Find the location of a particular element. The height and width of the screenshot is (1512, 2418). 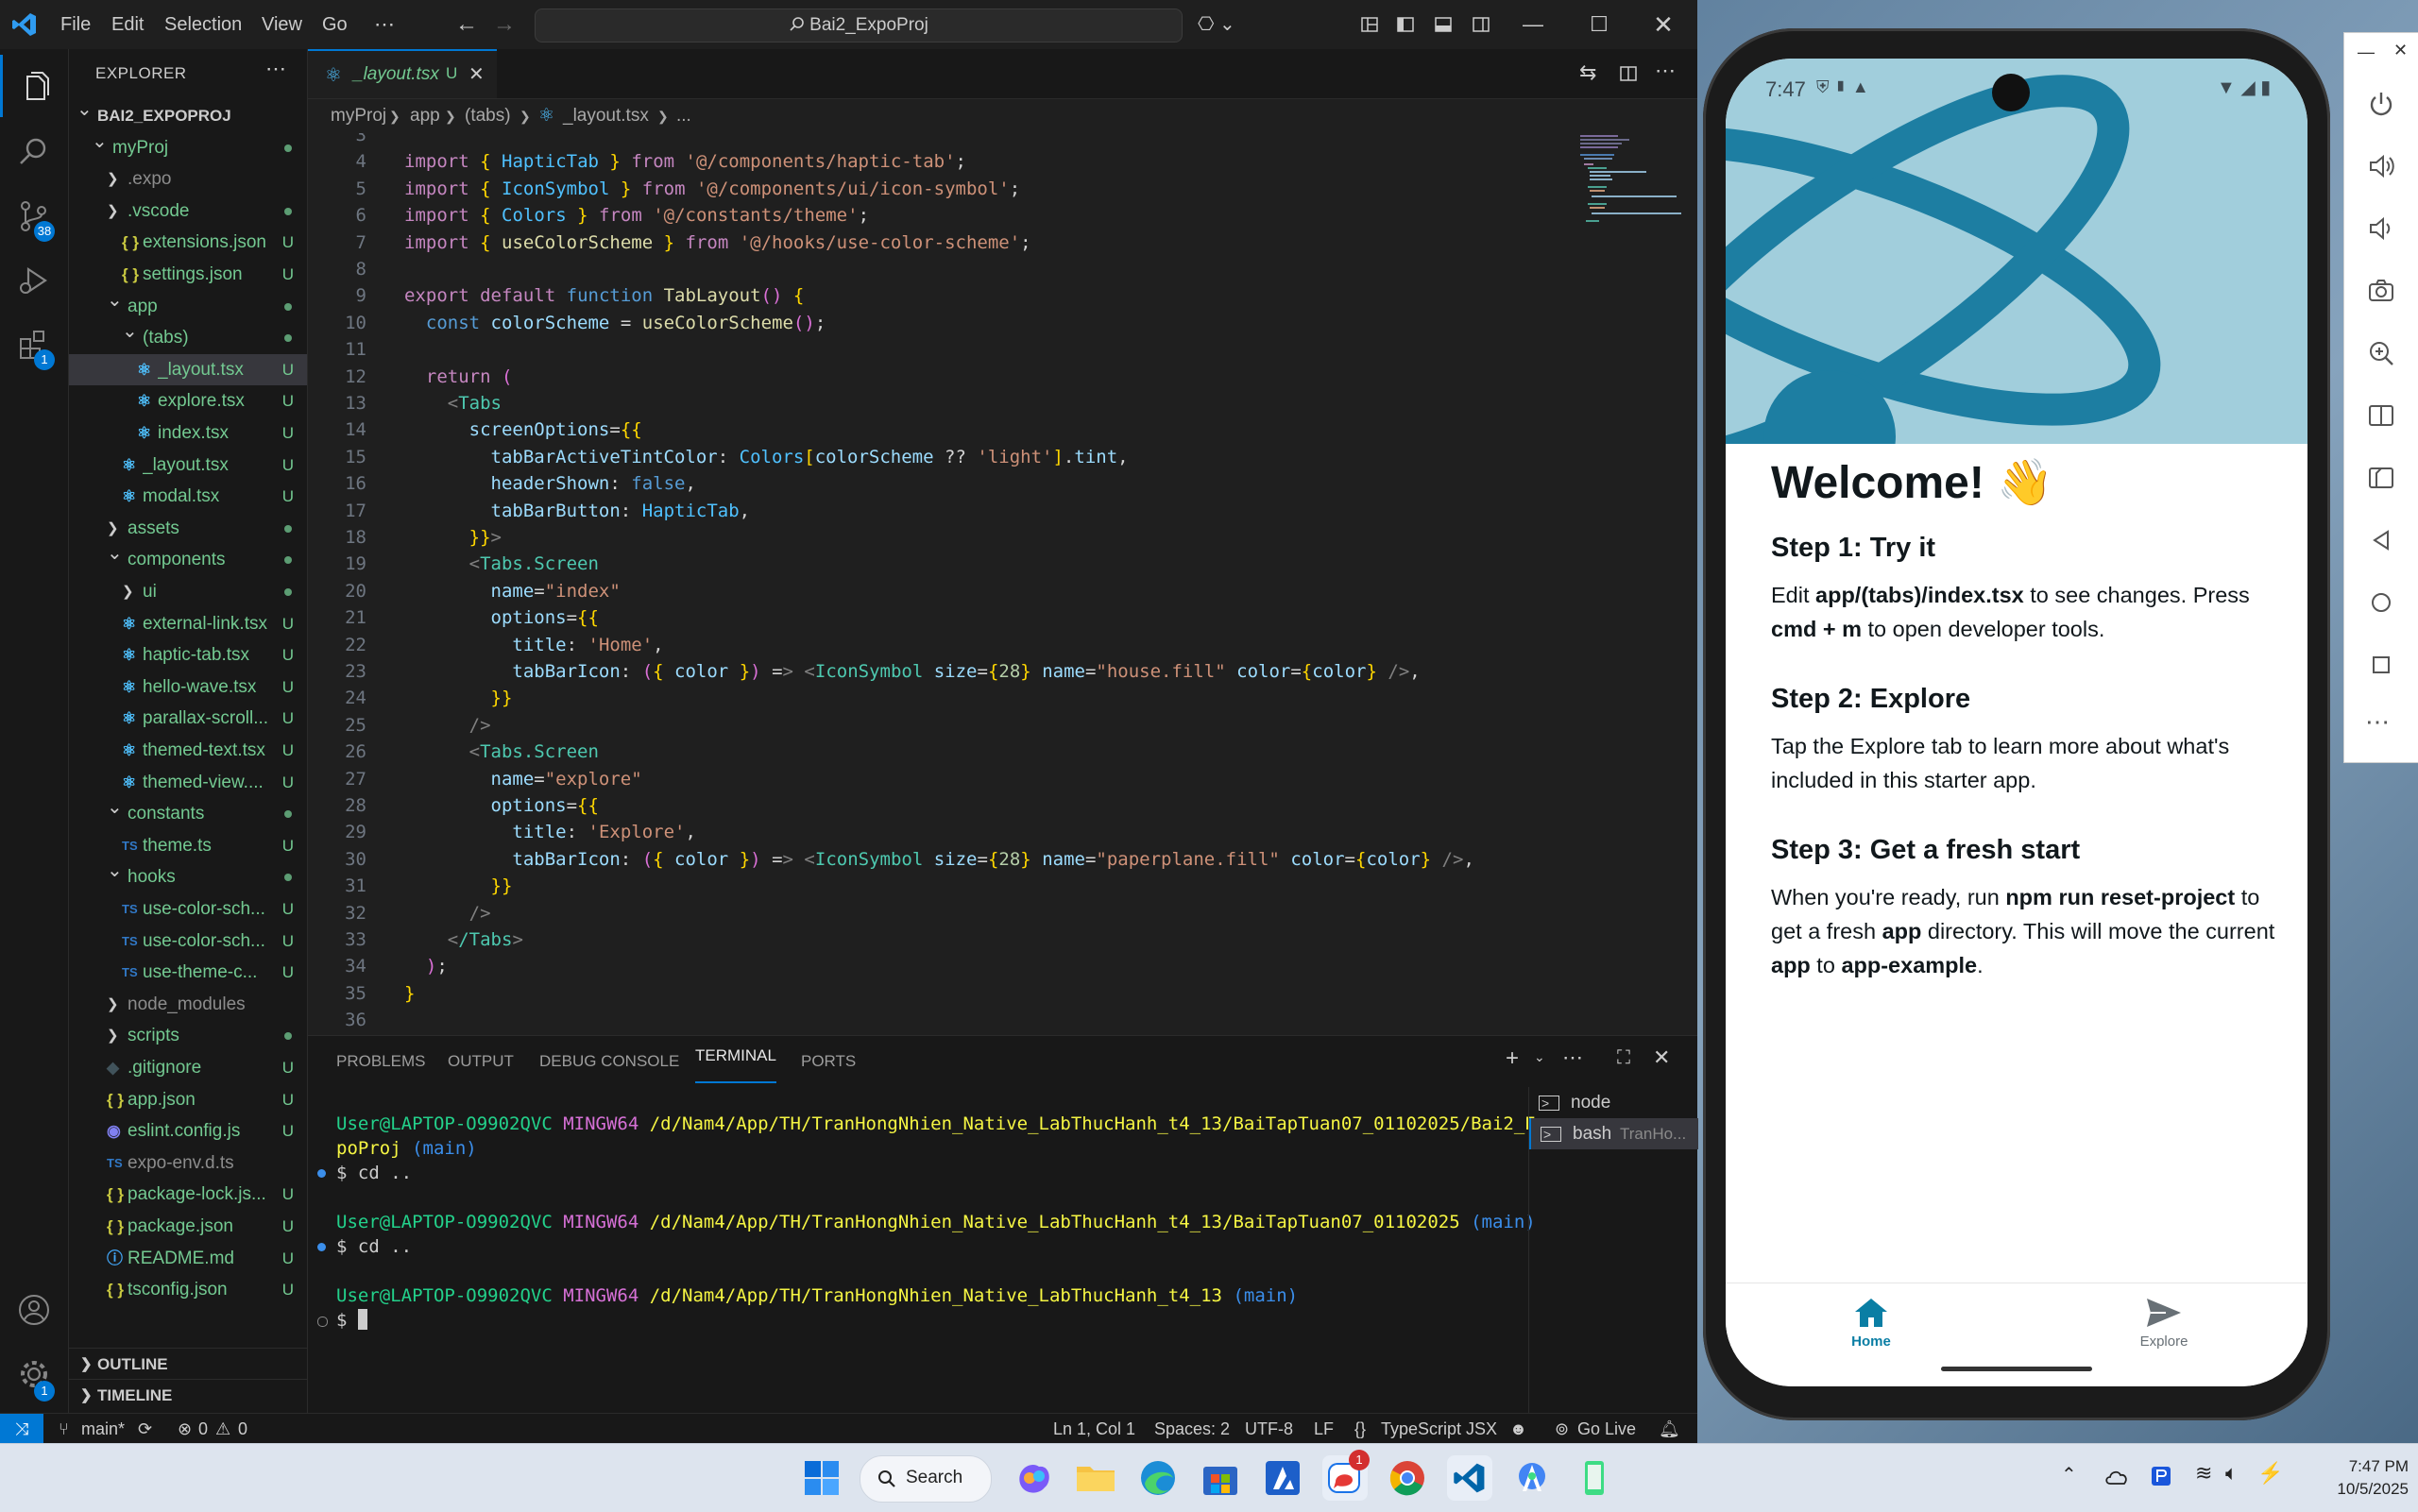

menu-selection: Selection is located at coordinates (203, 25).